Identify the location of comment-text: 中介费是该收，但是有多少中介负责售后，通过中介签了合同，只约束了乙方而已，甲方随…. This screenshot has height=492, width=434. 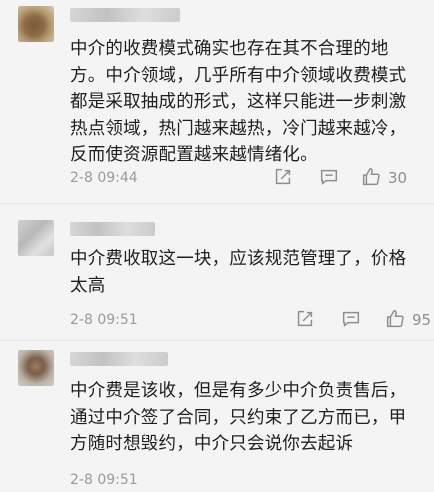
(238, 417).